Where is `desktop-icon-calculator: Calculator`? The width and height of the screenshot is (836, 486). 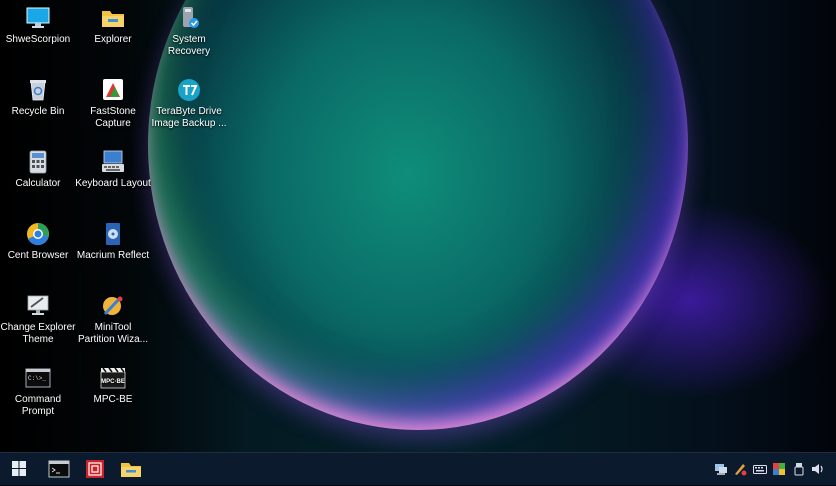 desktop-icon-calculator: Calculator is located at coordinates (38, 170).